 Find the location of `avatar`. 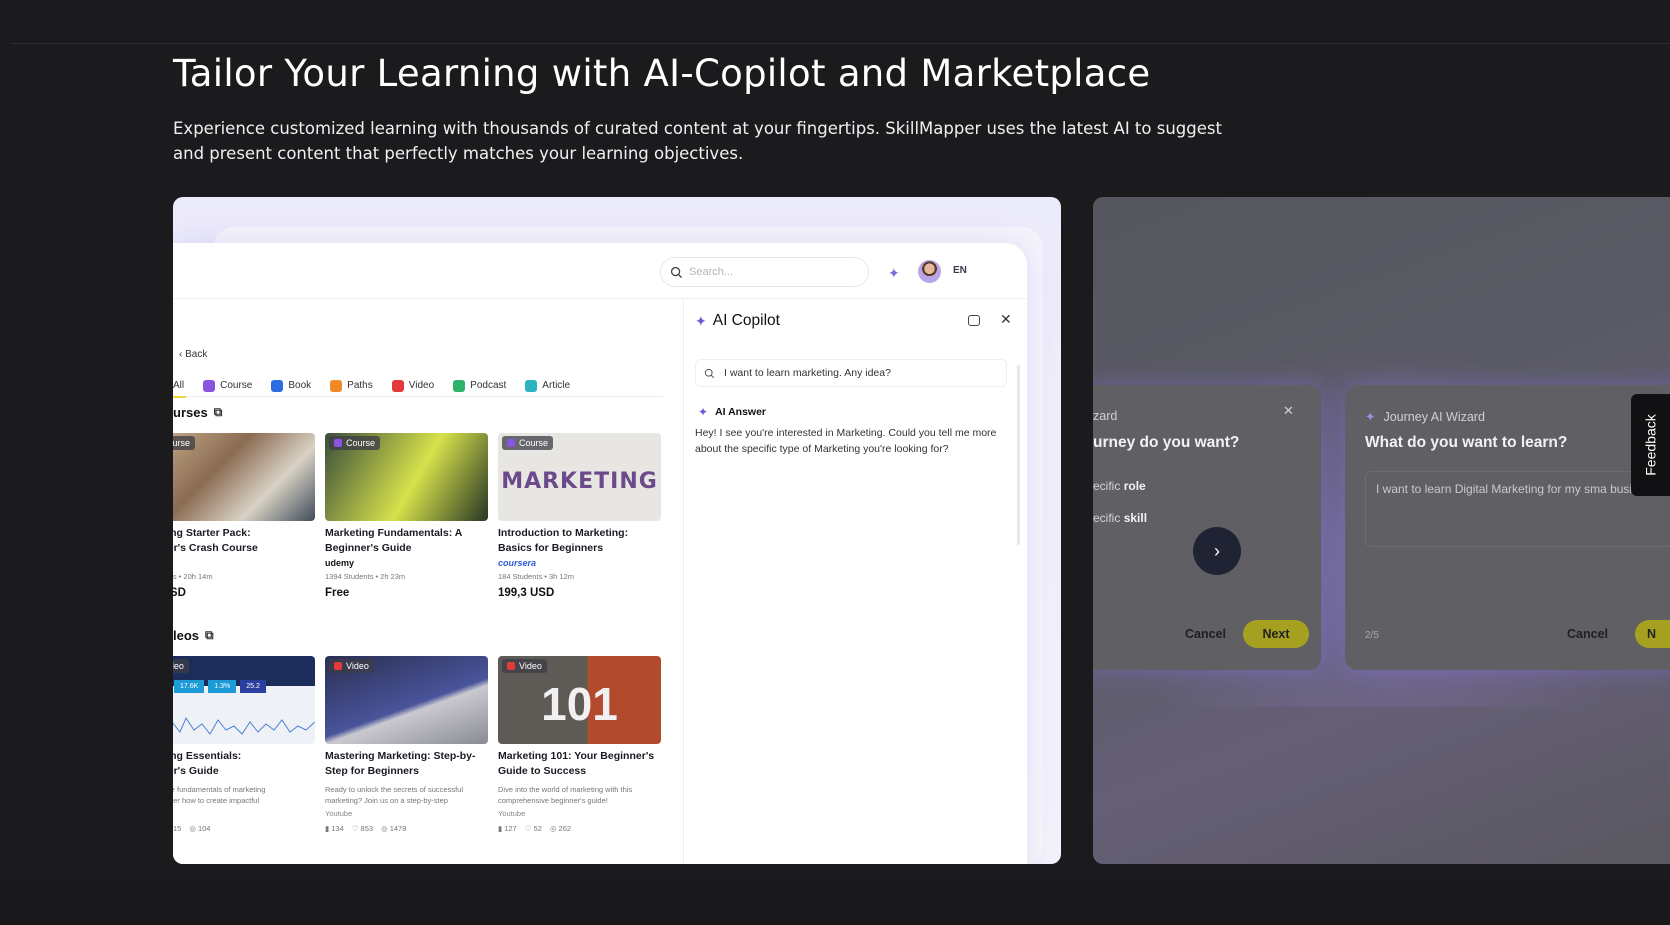

avatar is located at coordinates (929, 271).